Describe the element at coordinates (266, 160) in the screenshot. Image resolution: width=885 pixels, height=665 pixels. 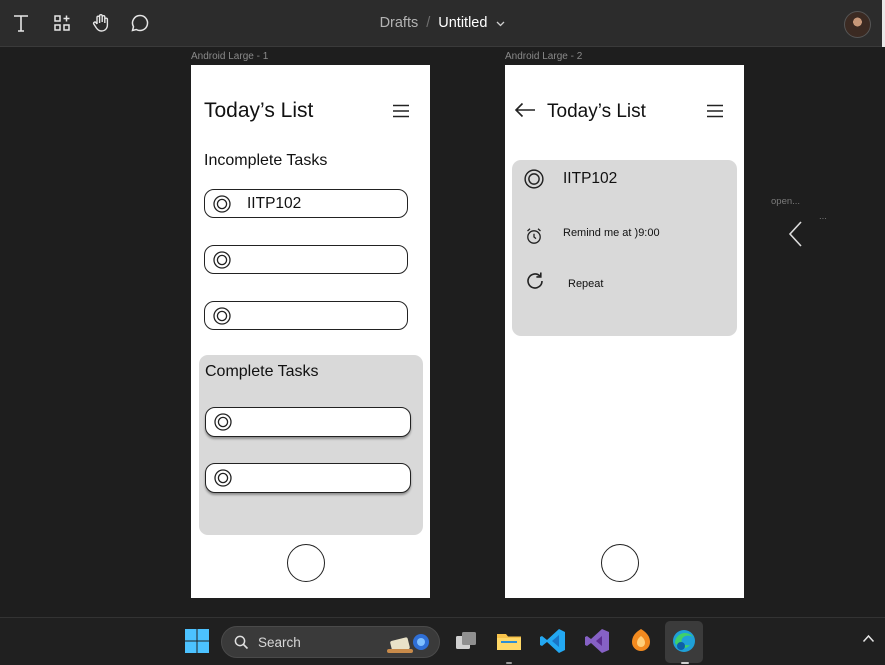
I see `incomplete-tasks-heading: Incomplete Tasks` at that location.